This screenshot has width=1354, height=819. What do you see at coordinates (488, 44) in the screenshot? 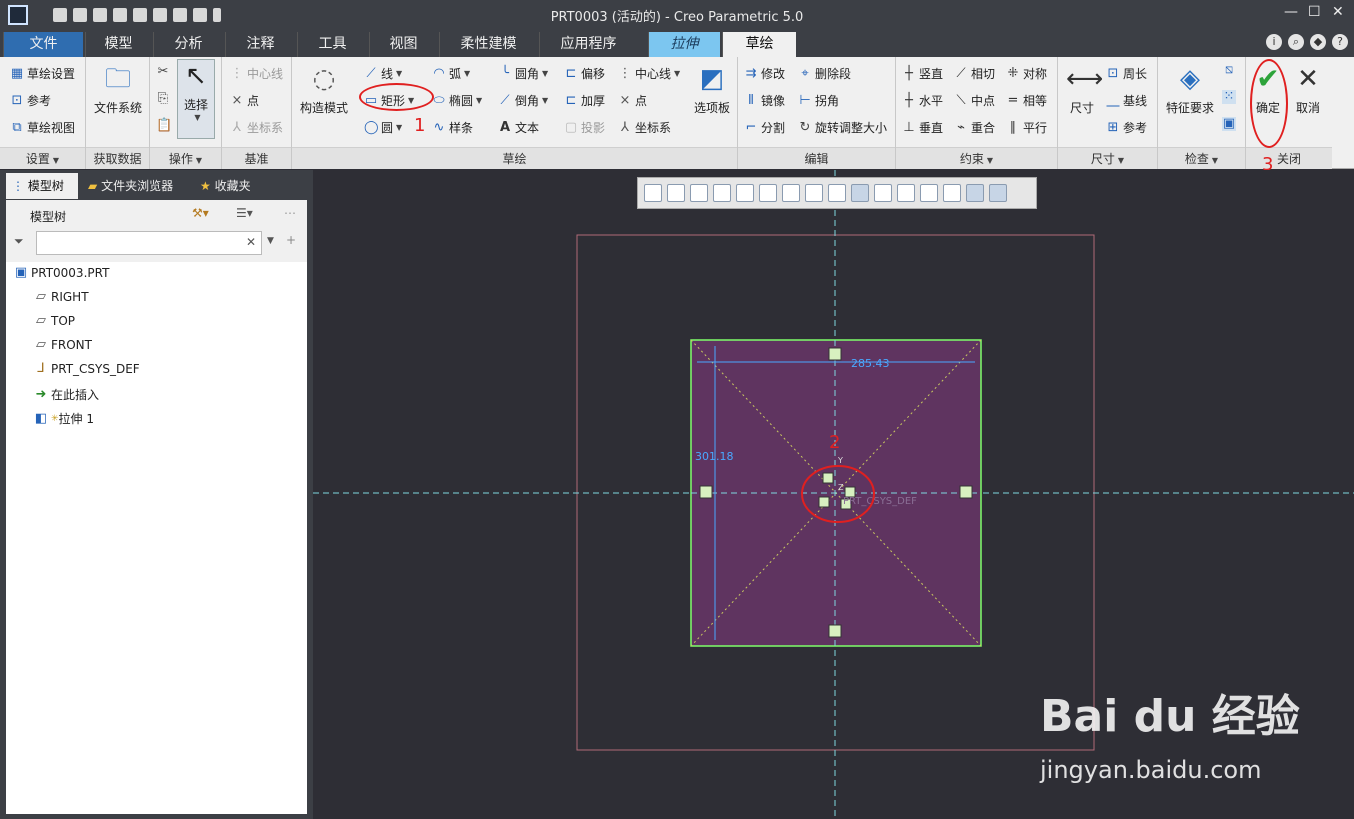
I see `tab-flexible-modeling: 柔性建模` at bounding box center [488, 44].